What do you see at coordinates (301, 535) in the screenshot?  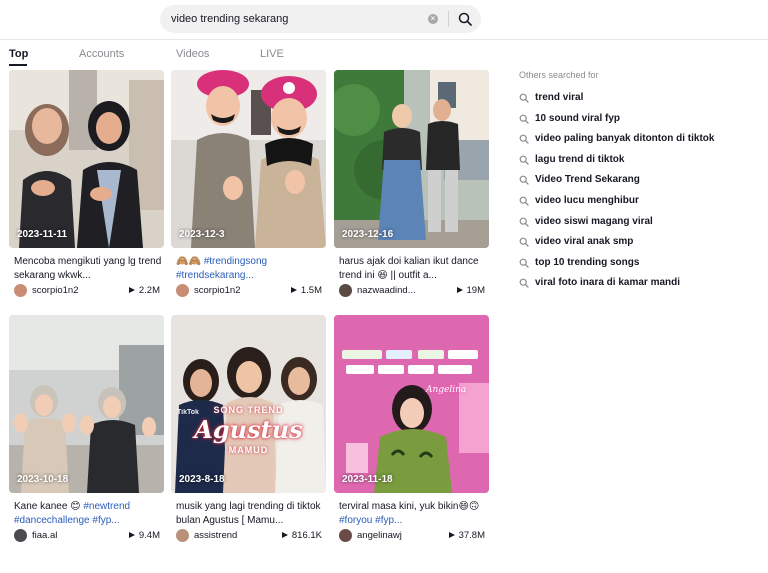 I see `view-count: 816.1K` at bounding box center [301, 535].